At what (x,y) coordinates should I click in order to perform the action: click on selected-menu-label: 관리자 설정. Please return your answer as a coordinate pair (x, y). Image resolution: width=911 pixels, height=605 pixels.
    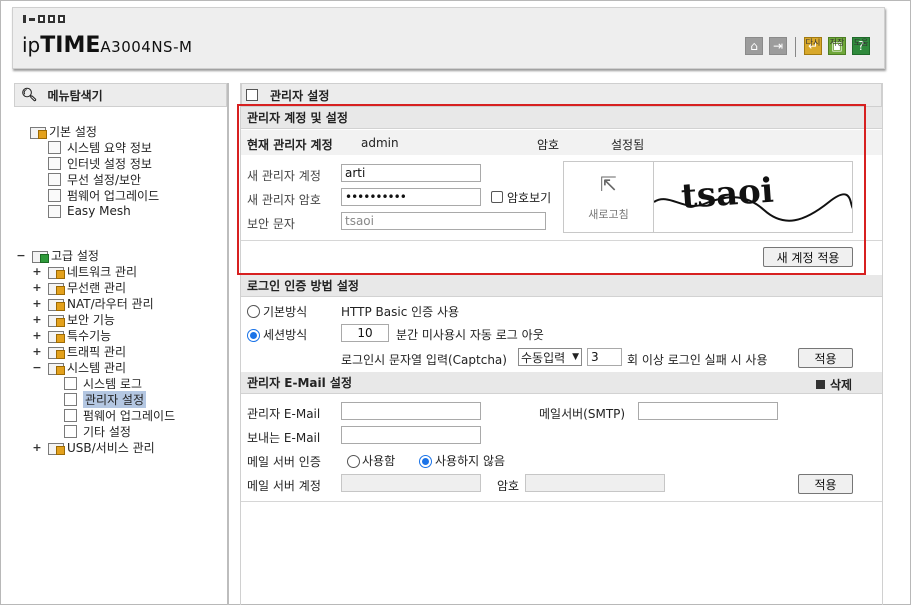
    Looking at the image, I should click on (115, 399).